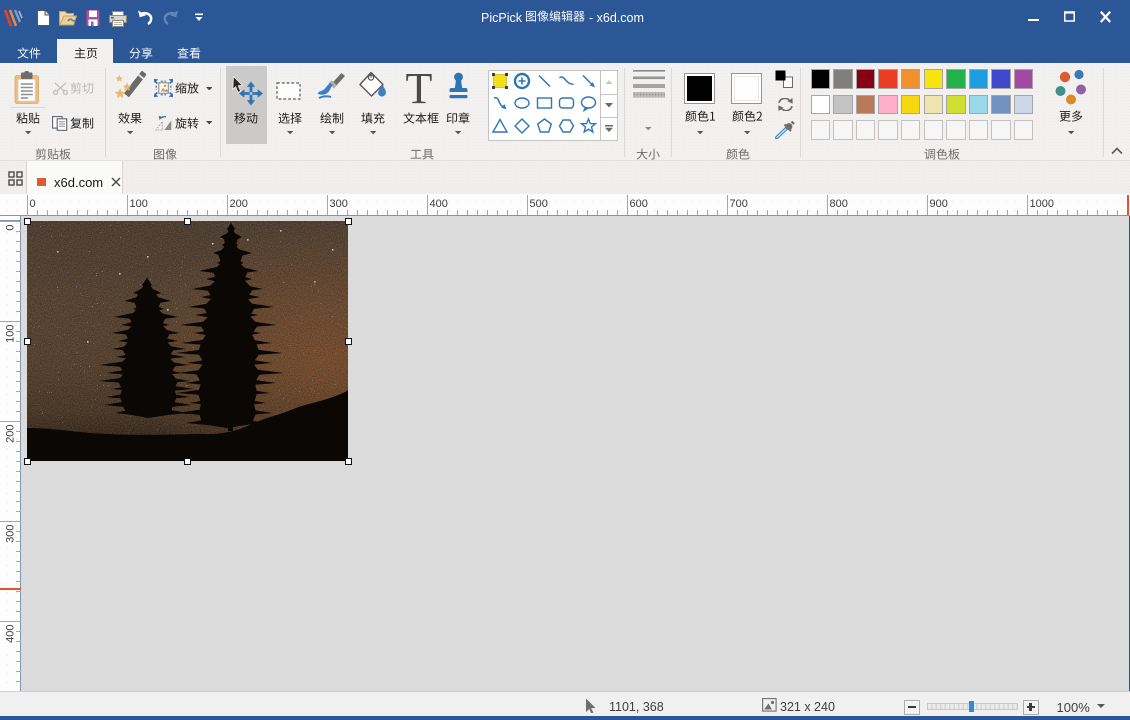 This screenshot has width=1130, height=720. What do you see at coordinates (11, 434) in the screenshot?
I see `svg-text: 200` at bounding box center [11, 434].